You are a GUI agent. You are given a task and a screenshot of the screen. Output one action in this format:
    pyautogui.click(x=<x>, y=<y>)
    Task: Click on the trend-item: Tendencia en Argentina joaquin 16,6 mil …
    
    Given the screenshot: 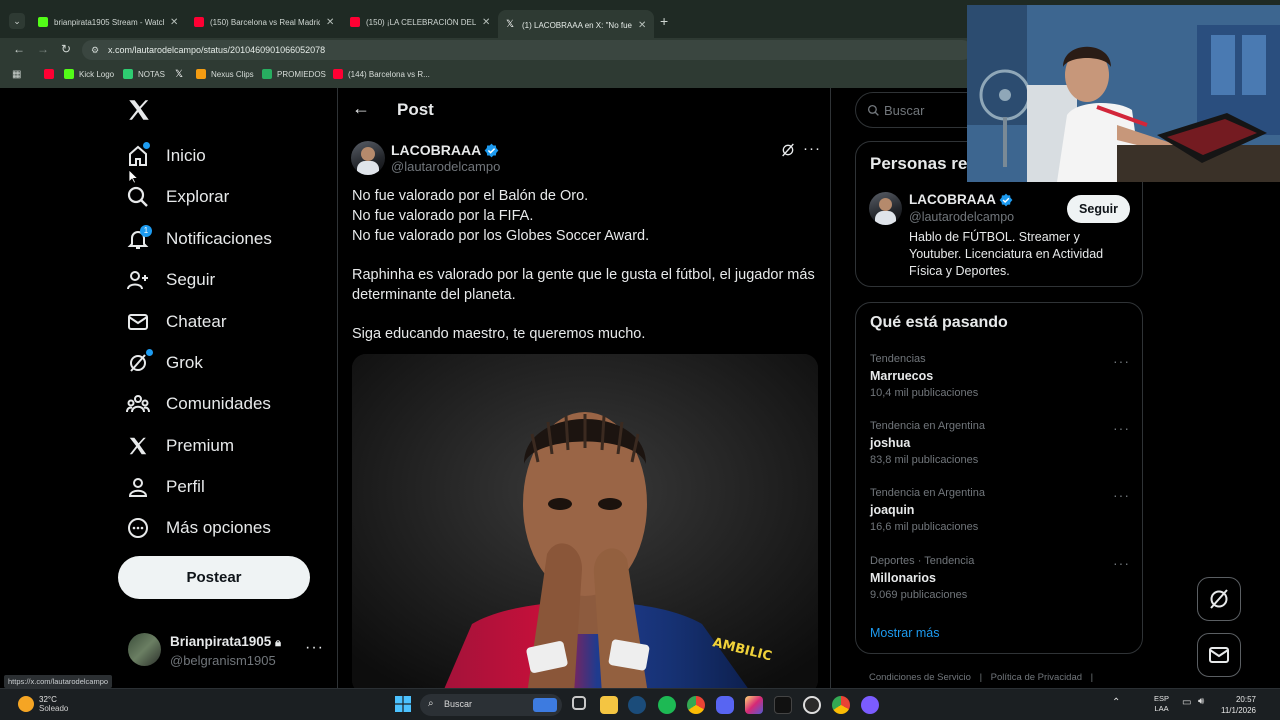 What is the action you would take?
    pyautogui.click(x=927, y=510)
    